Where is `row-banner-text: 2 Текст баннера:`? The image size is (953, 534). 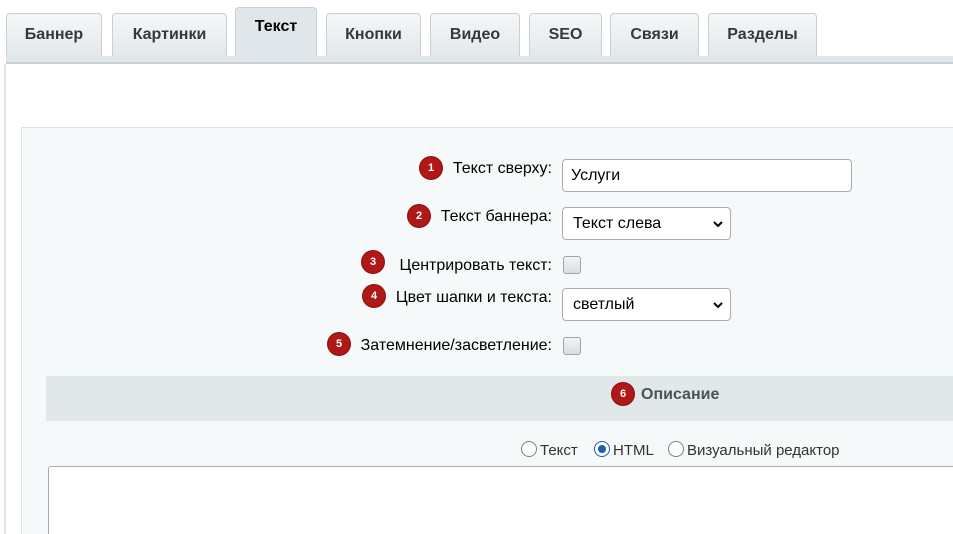 row-banner-text: 2 Текст баннера: is located at coordinates (476, 222).